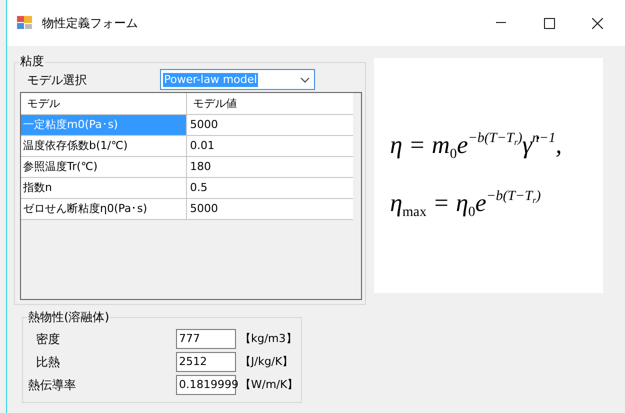 This screenshot has height=413, width=625. I want to click on close-icon, so click(597, 23).